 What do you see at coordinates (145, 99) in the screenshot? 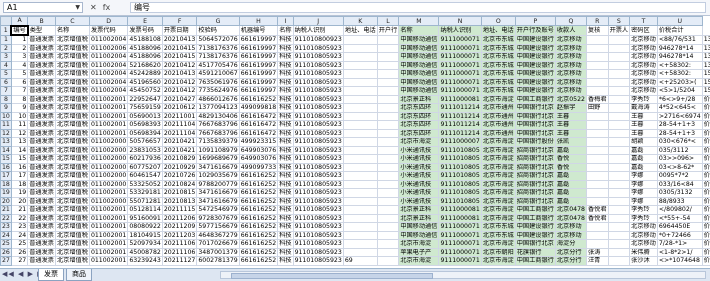
I see `table-cell: 22952647` at bounding box center [145, 99].